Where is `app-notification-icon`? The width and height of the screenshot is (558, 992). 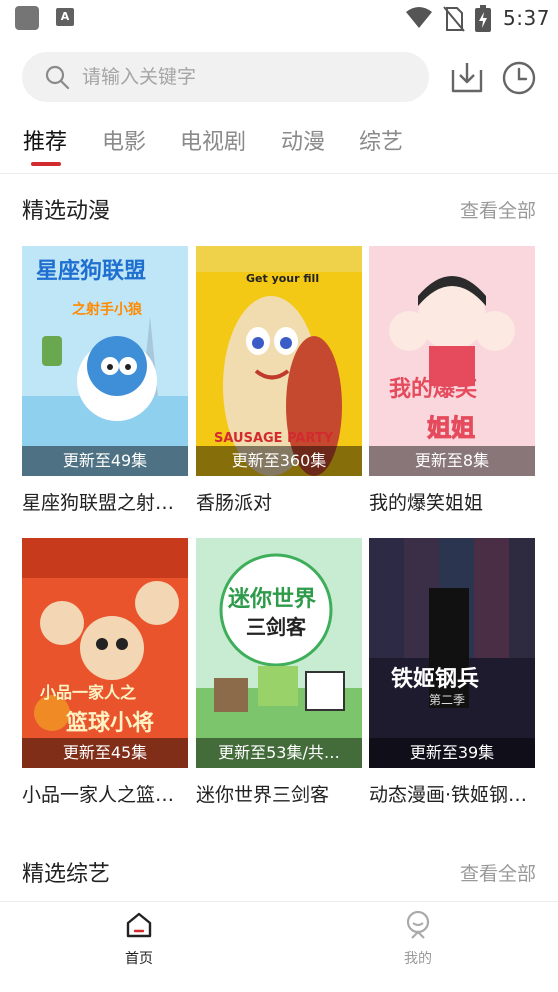 app-notification-icon is located at coordinates (27, 18).